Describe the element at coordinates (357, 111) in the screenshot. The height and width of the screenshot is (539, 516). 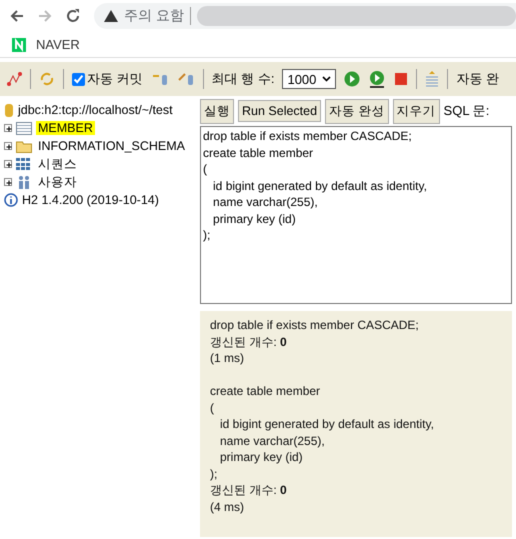
I see `sql-action-button: 자동 완성` at that location.